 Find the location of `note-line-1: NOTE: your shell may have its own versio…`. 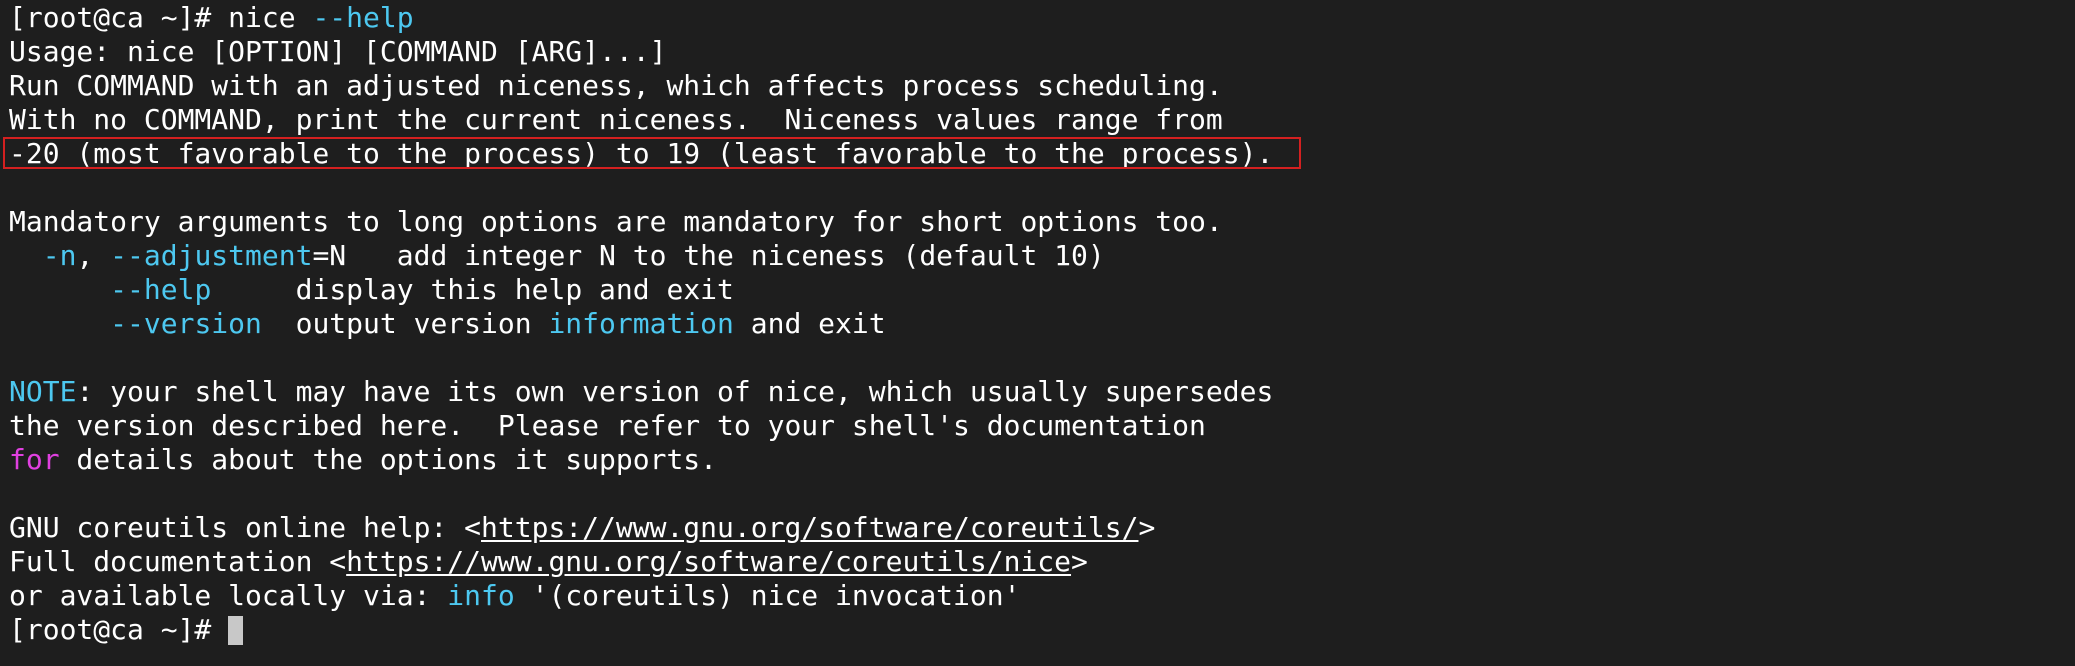

note-line-1: NOTE: your shell may have its own versio… is located at coordinates (641, 391).